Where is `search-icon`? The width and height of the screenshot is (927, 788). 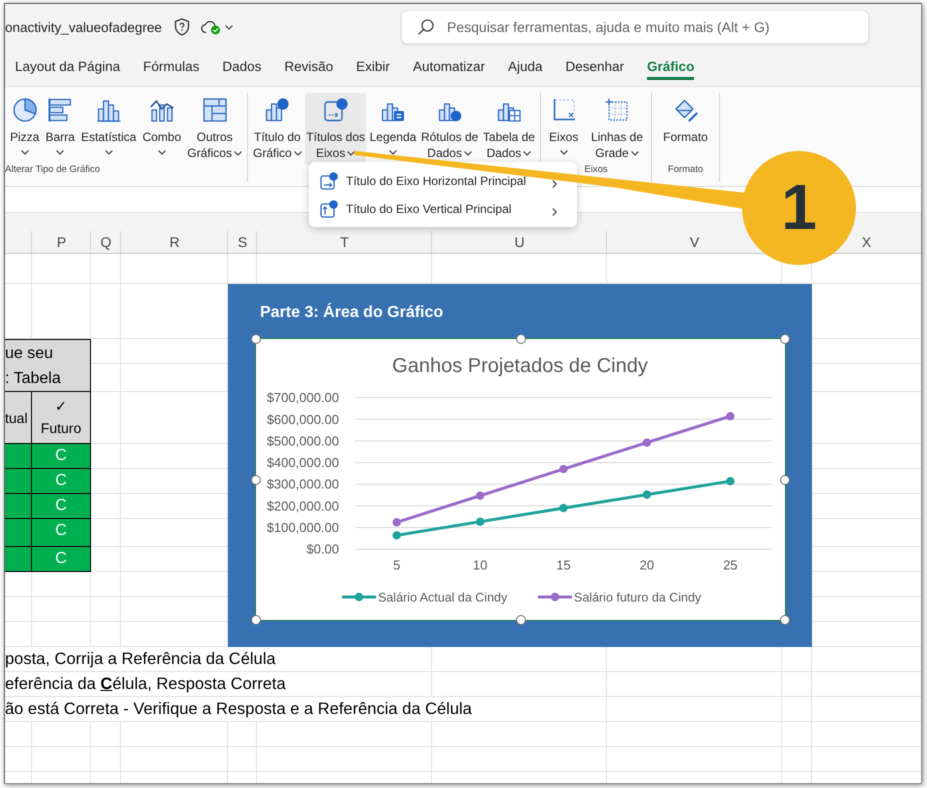
search-icon is located at coordinates (426, 27).